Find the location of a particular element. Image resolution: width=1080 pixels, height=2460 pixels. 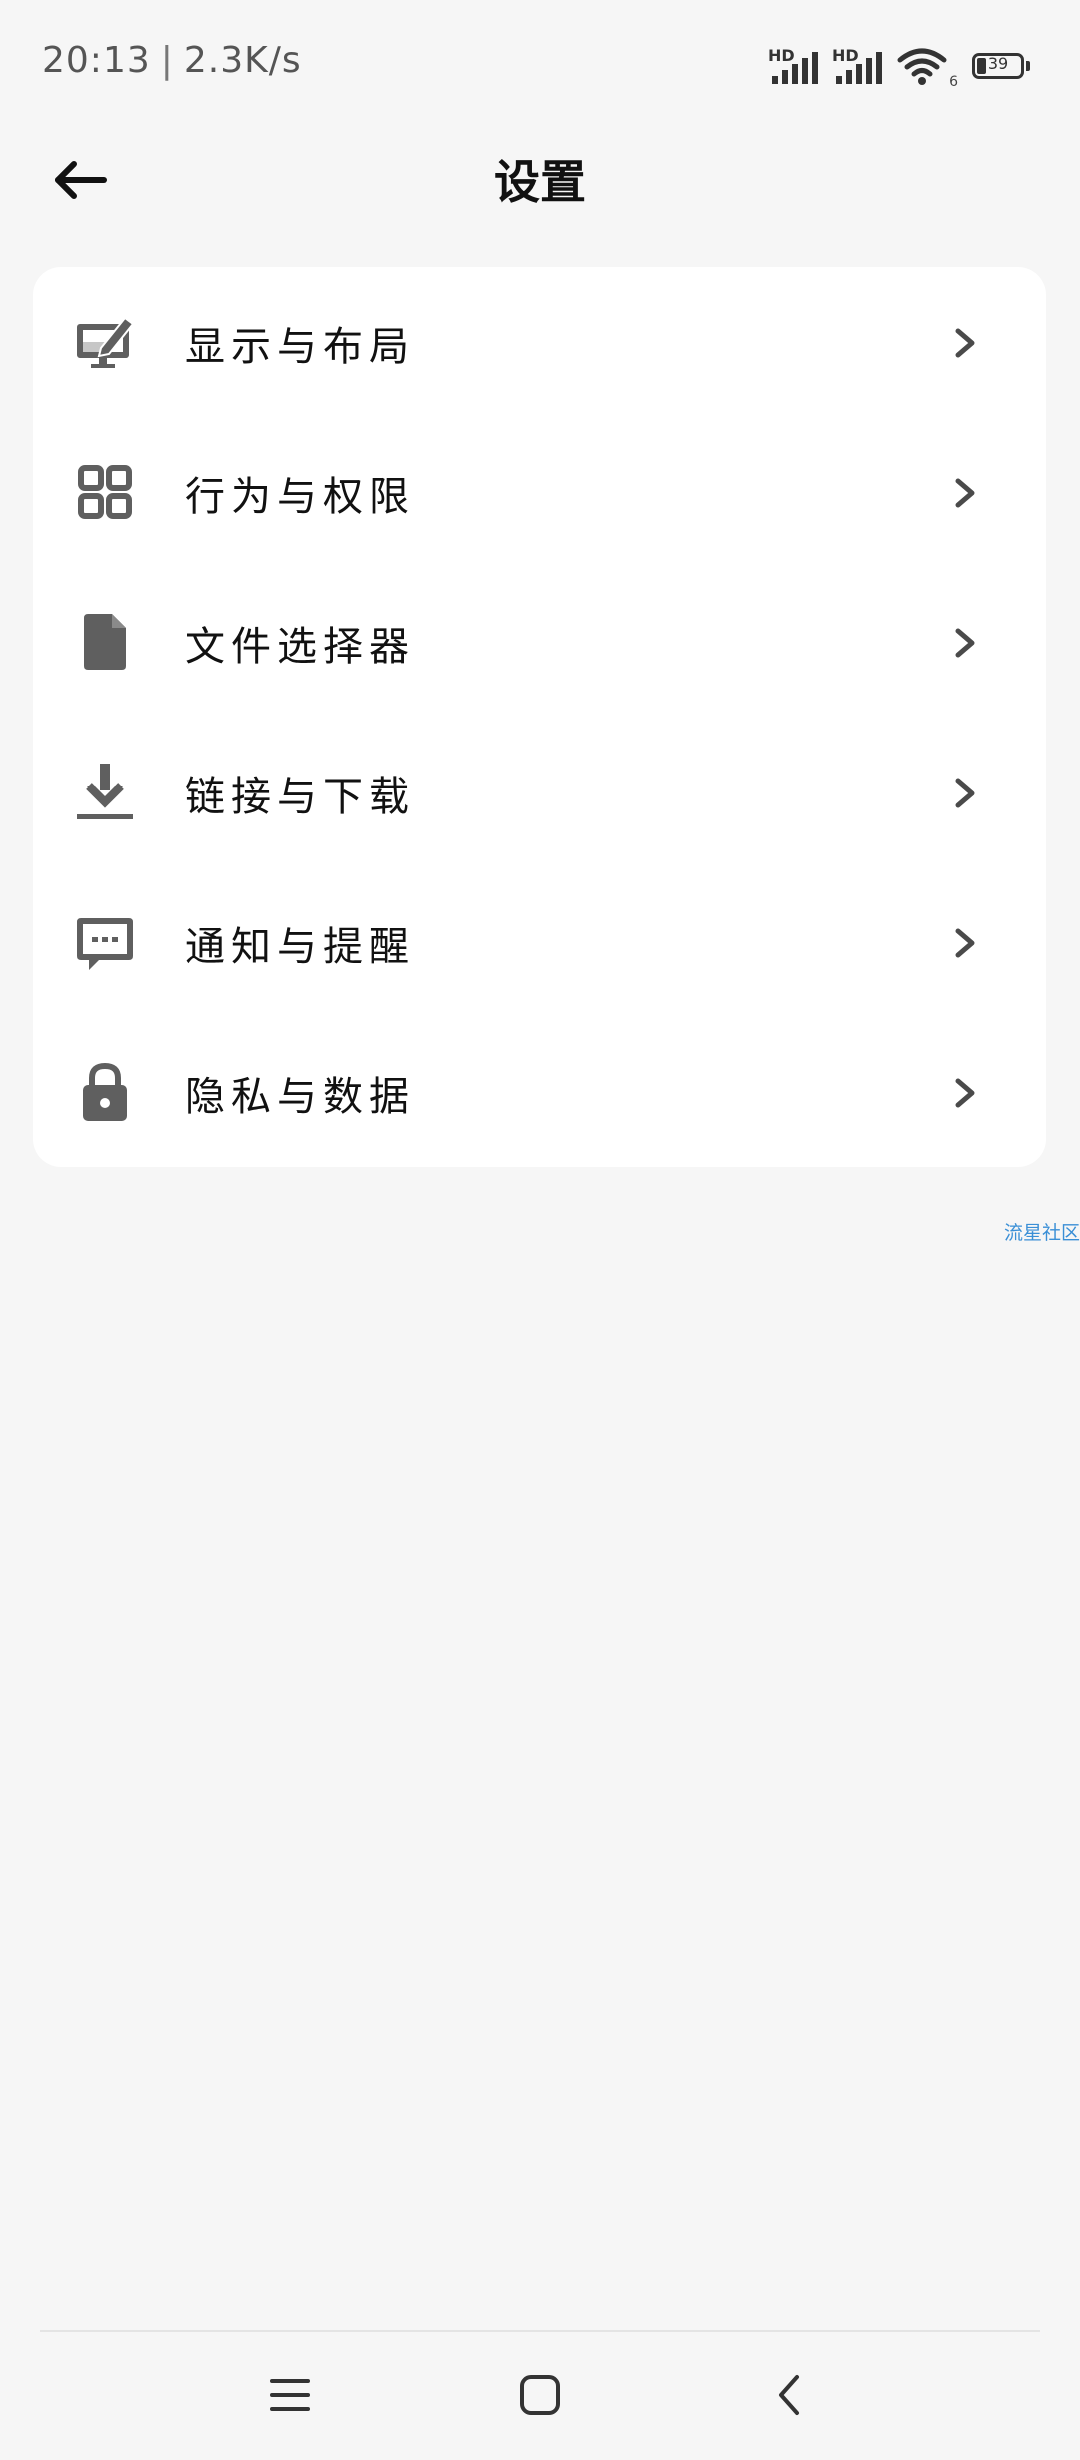

nav-divider is located at coordinates (540, 2331).